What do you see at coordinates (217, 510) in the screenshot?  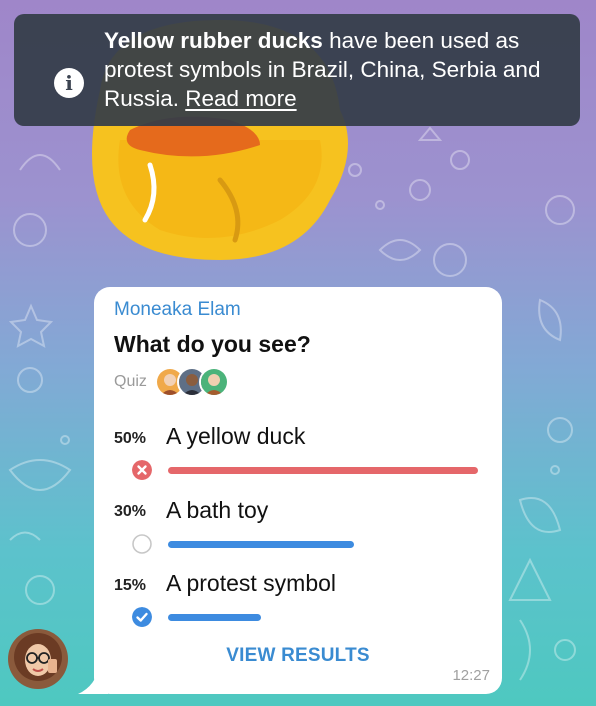 I see `option-text: A bath toy` at bounding box center [217, 510].